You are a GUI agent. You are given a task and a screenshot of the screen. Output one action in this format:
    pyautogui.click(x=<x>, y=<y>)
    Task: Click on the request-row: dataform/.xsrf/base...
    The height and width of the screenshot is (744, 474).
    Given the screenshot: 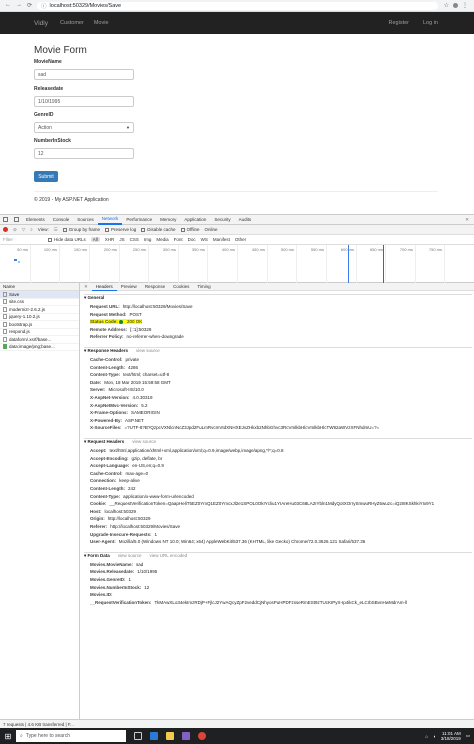 What is the action you would take?
    pyautogui.click(x=39, y=340)
    